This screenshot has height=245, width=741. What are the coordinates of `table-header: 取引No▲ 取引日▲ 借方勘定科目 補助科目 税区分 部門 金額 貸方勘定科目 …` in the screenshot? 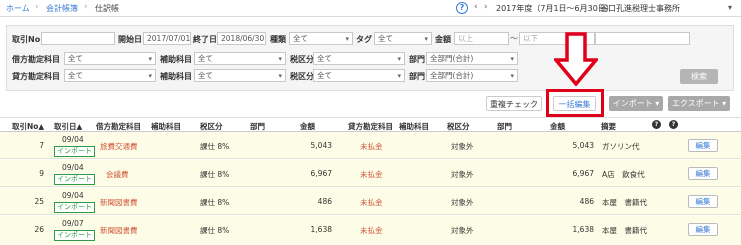 It's located at (370, 124).